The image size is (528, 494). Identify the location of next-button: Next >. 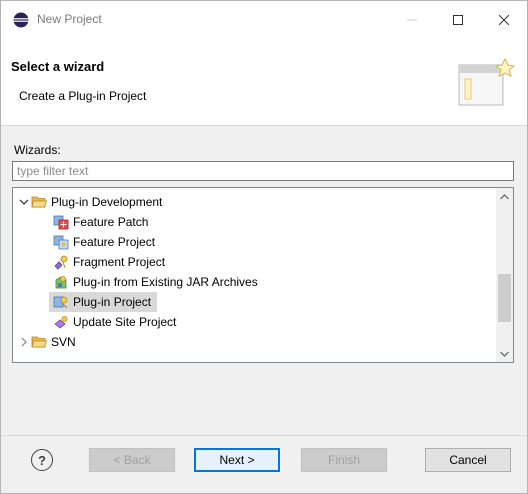
(237, 460).